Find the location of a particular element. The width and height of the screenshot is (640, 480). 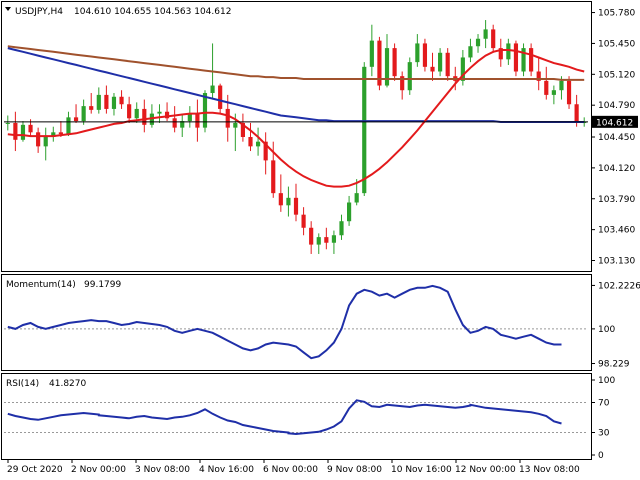

rsi-tick-label: 70 is located at coordinates (604, 404).